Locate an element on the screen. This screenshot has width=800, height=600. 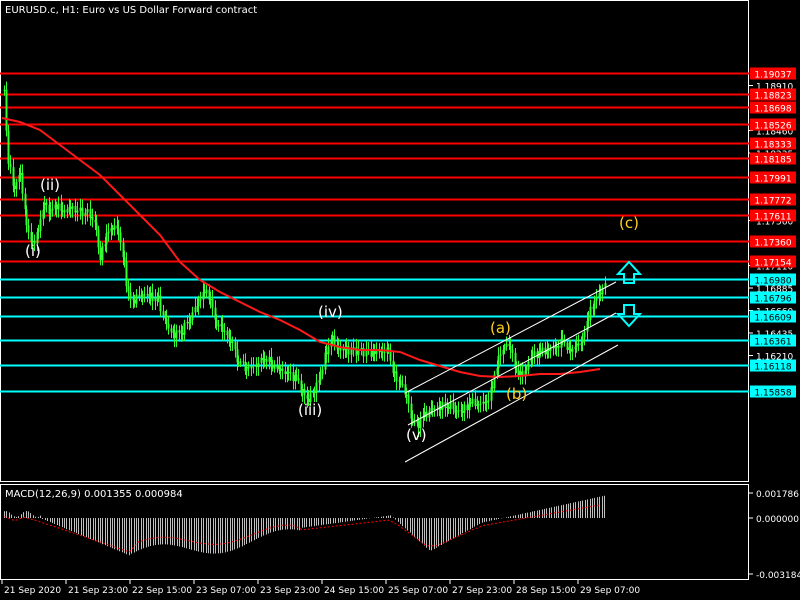
level-label: 1.17772 is located at coordinates (772, 202).